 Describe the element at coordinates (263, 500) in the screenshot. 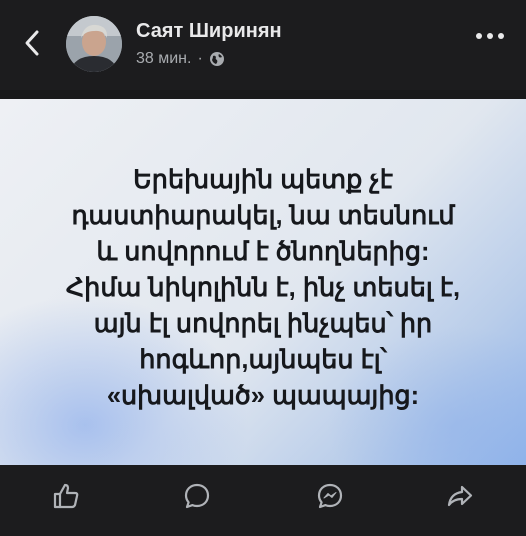

I see `action-bar` at that location.